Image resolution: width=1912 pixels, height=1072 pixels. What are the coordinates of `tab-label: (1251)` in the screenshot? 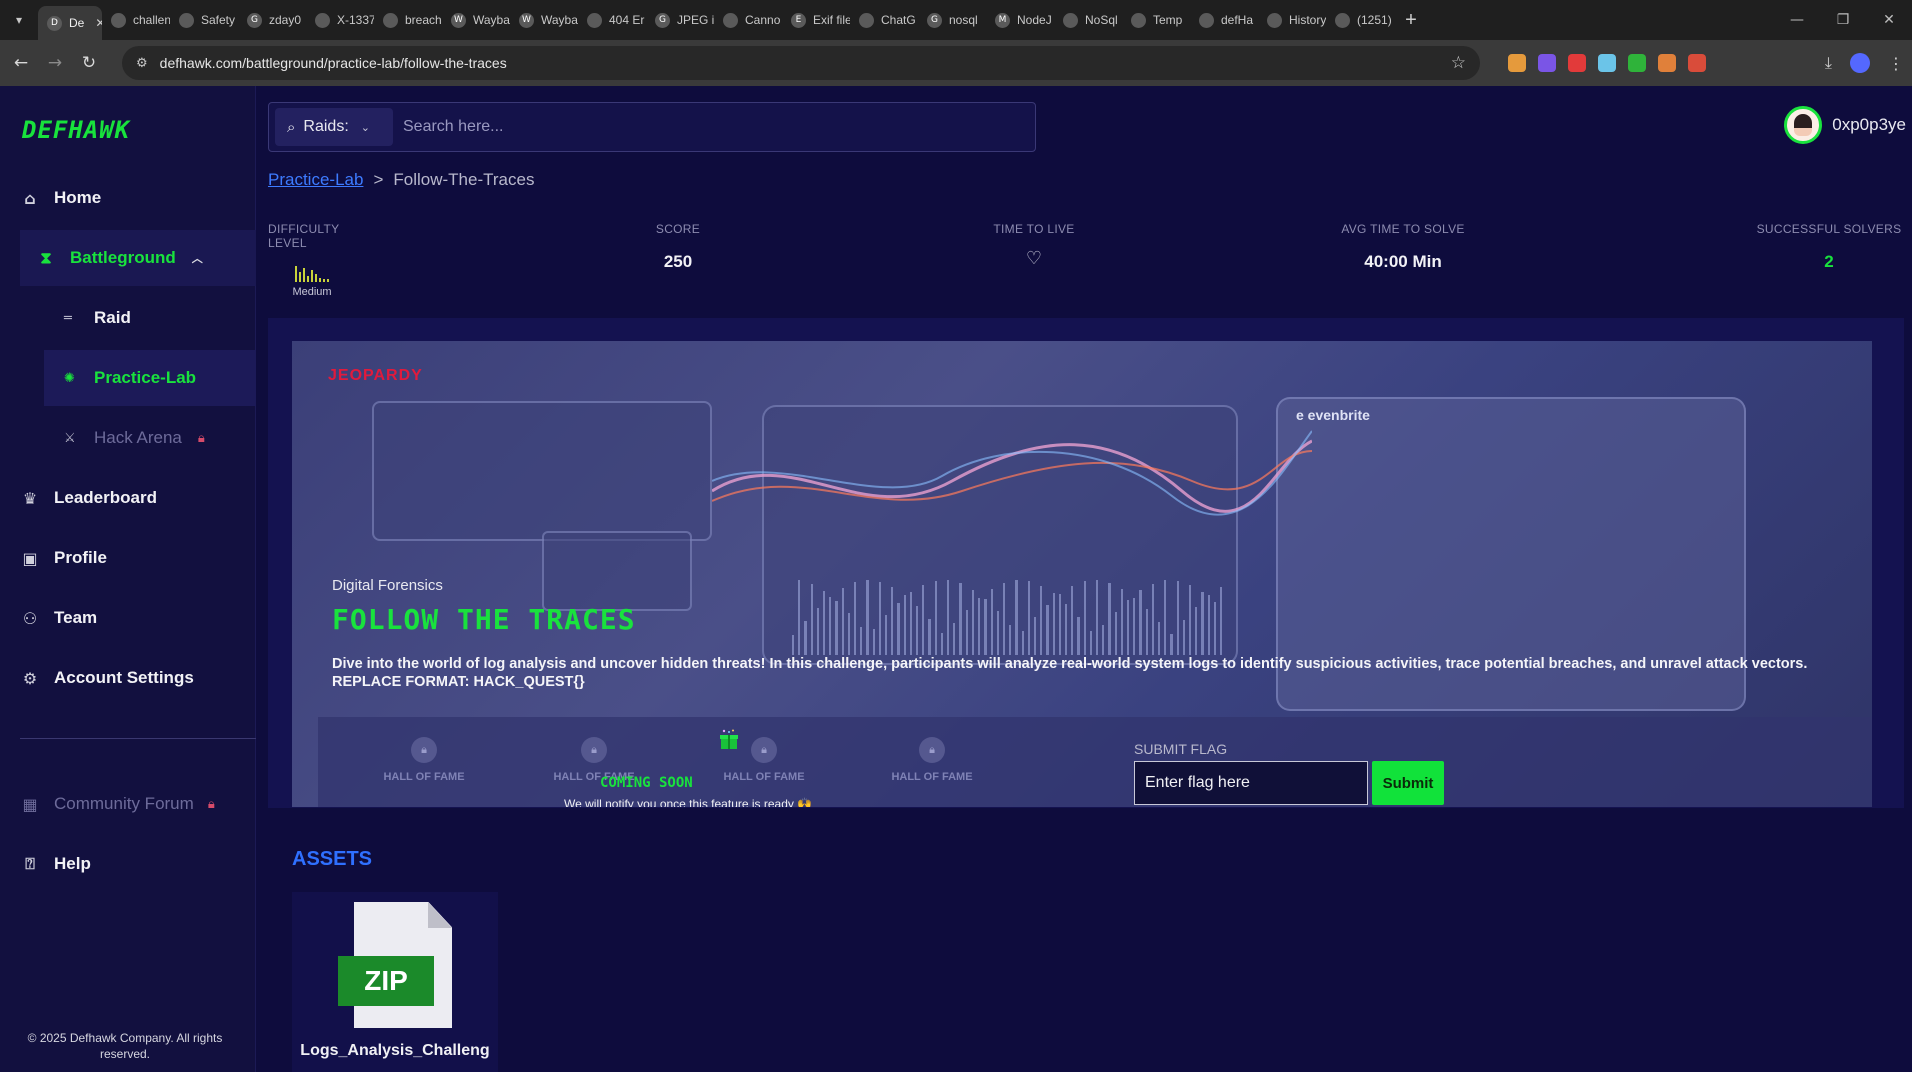 It's located at (1374, 20).